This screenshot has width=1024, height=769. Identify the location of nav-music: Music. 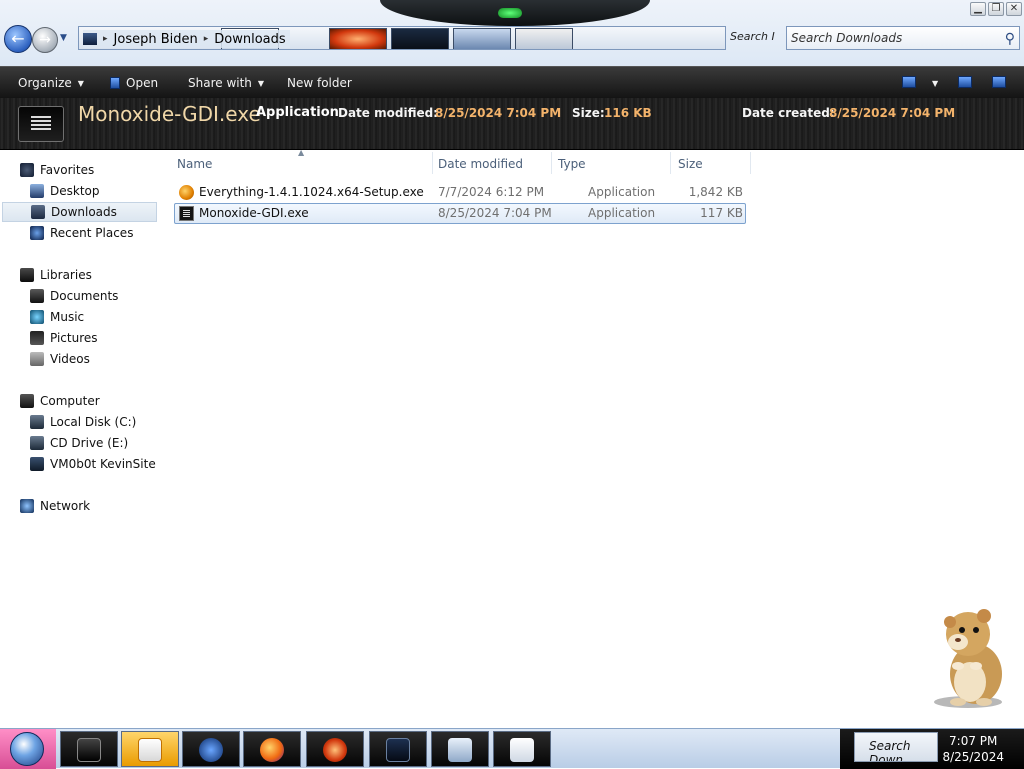
(57, 317).